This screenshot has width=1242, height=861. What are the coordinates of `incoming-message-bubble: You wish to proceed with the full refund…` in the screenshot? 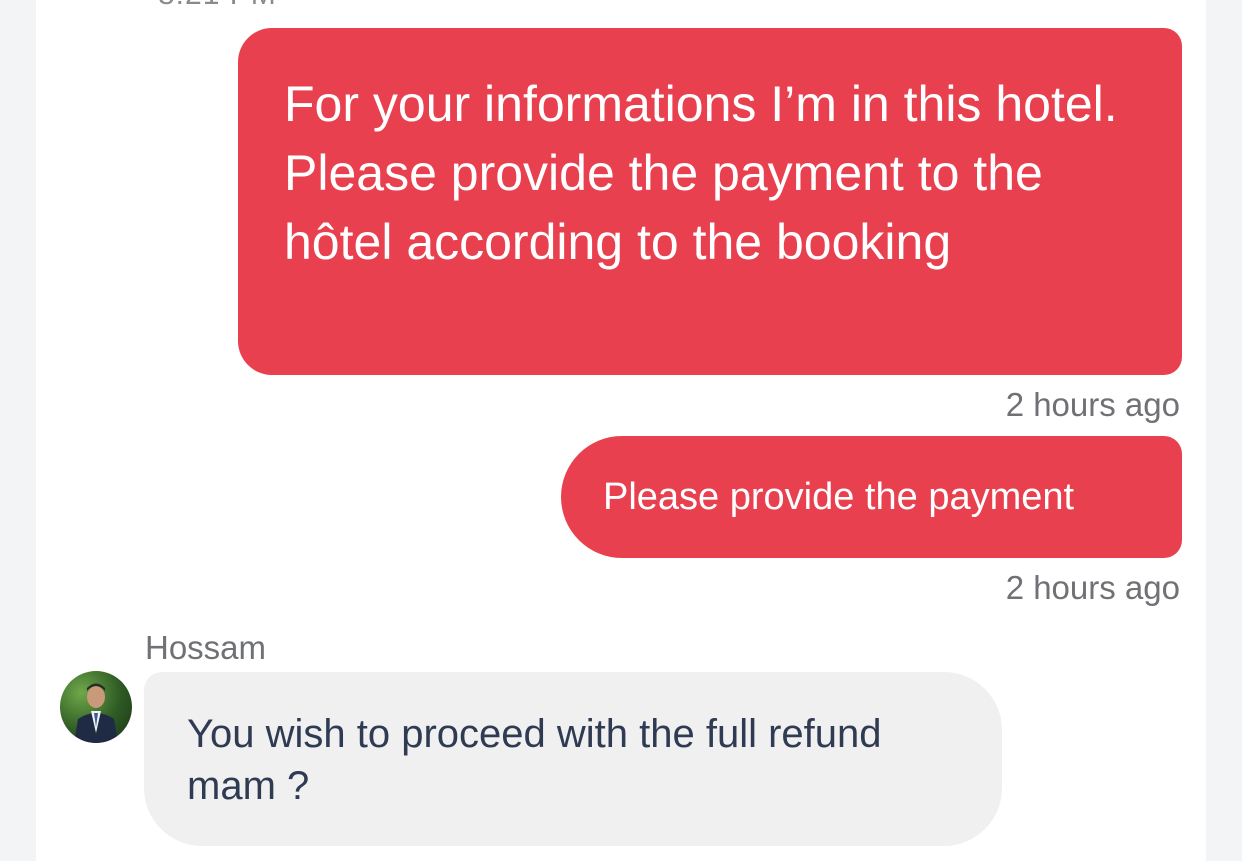 It's located at (573, 759).